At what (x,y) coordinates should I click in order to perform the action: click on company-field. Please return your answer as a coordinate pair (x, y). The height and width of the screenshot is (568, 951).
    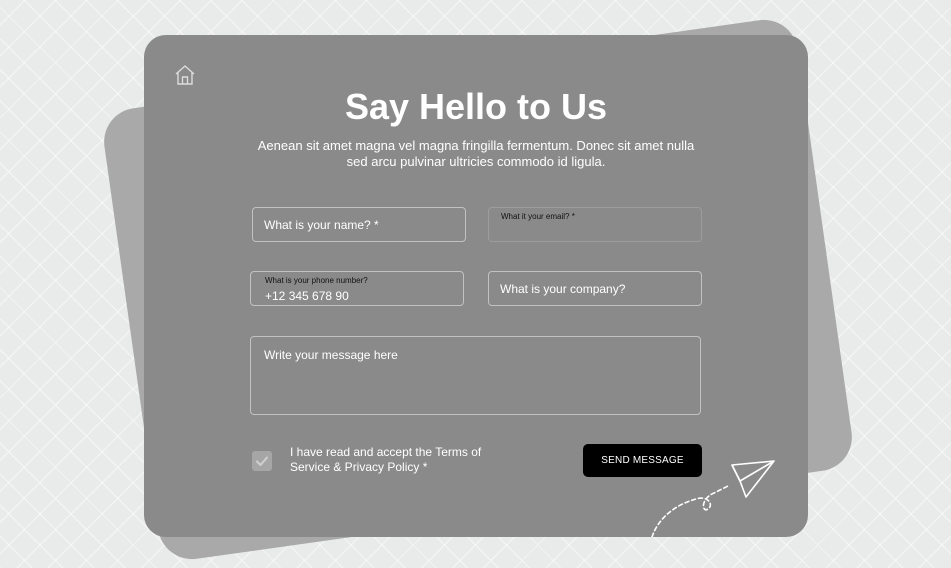
    Looking at the image, I should click on (595, 288).